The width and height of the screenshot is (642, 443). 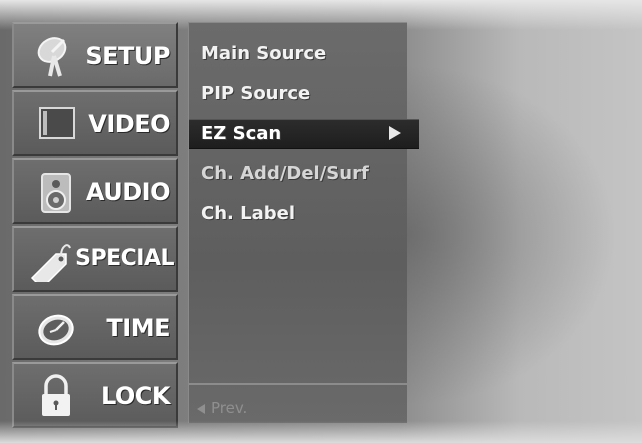 I want to click on category-label: LOCK, so click(x=135, y=396).